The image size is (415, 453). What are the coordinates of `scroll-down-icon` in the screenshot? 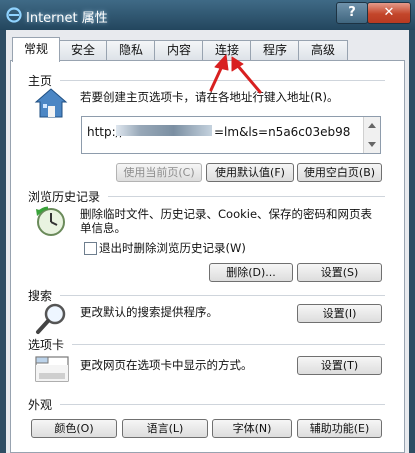 It's located at (372, 144).